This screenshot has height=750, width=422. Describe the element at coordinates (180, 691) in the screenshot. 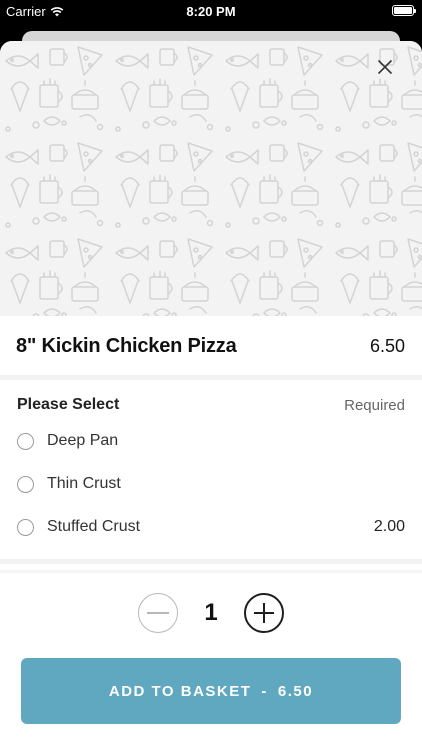

I see `basket-button-label: ADD TO BASKET` at that location.